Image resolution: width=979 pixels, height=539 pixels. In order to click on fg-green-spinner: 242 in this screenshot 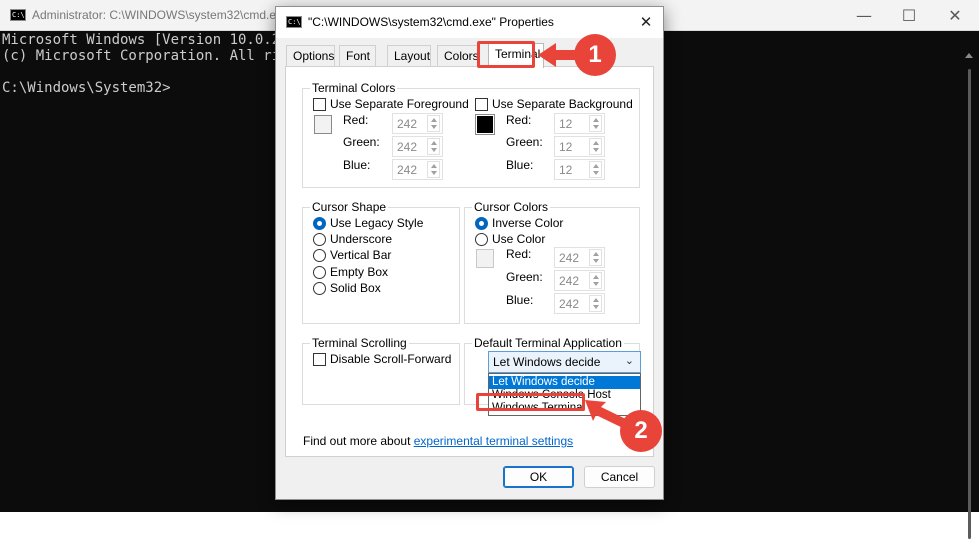, I will do `click(417, 146)`.